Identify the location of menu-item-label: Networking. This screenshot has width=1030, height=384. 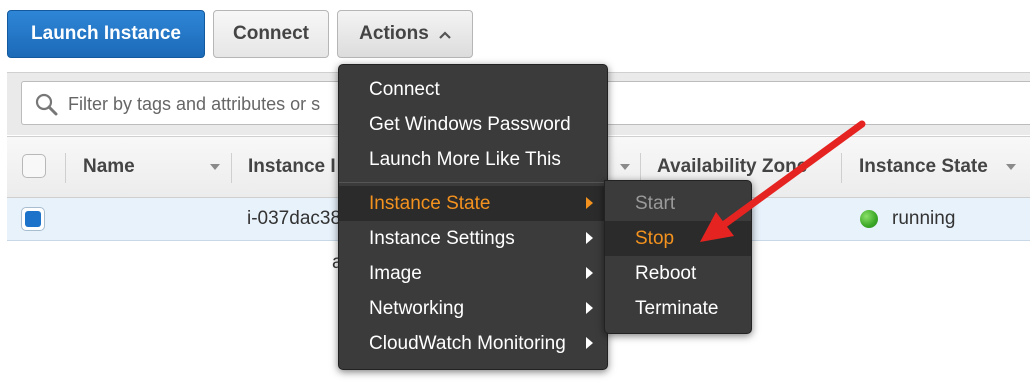
(417, 308).